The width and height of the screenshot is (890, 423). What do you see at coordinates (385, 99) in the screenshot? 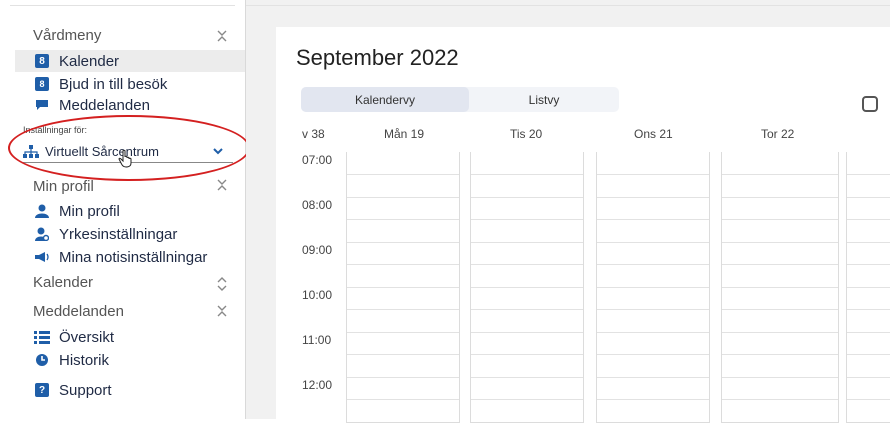
I see `tab-kalendervy: Kalendervy` at bounding box center [385, 99].